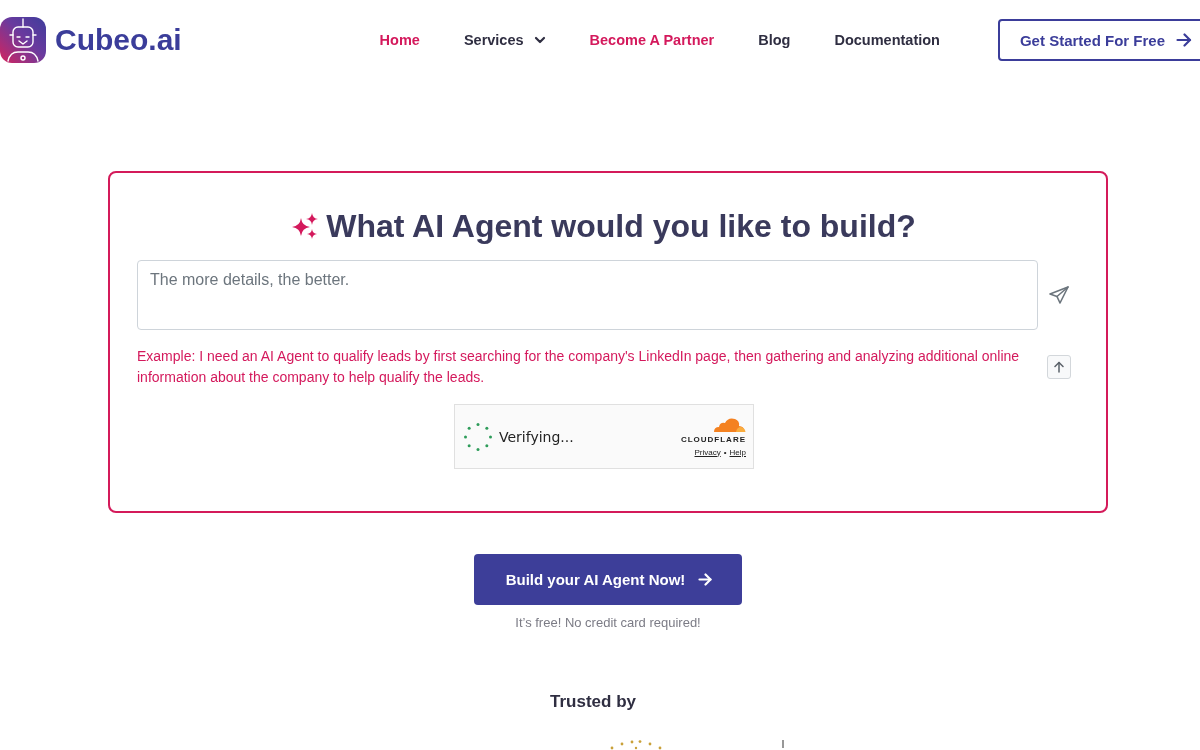 Image resolution: width=1200 pixels, height=750 pixels. I want to click on nav-link: Documentation, so click(887, 40).